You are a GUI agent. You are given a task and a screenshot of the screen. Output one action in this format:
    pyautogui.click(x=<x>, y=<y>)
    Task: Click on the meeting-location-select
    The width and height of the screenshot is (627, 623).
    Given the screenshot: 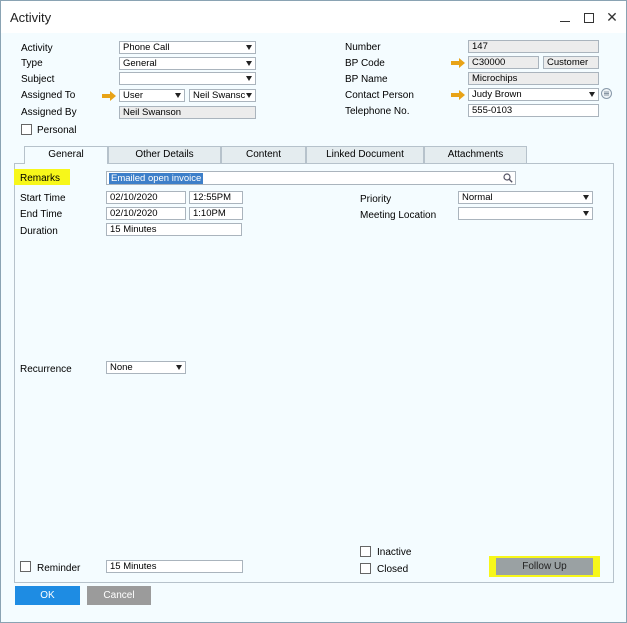 What is the action you would take?
    pyautogui.click(x=525, y=213)
    